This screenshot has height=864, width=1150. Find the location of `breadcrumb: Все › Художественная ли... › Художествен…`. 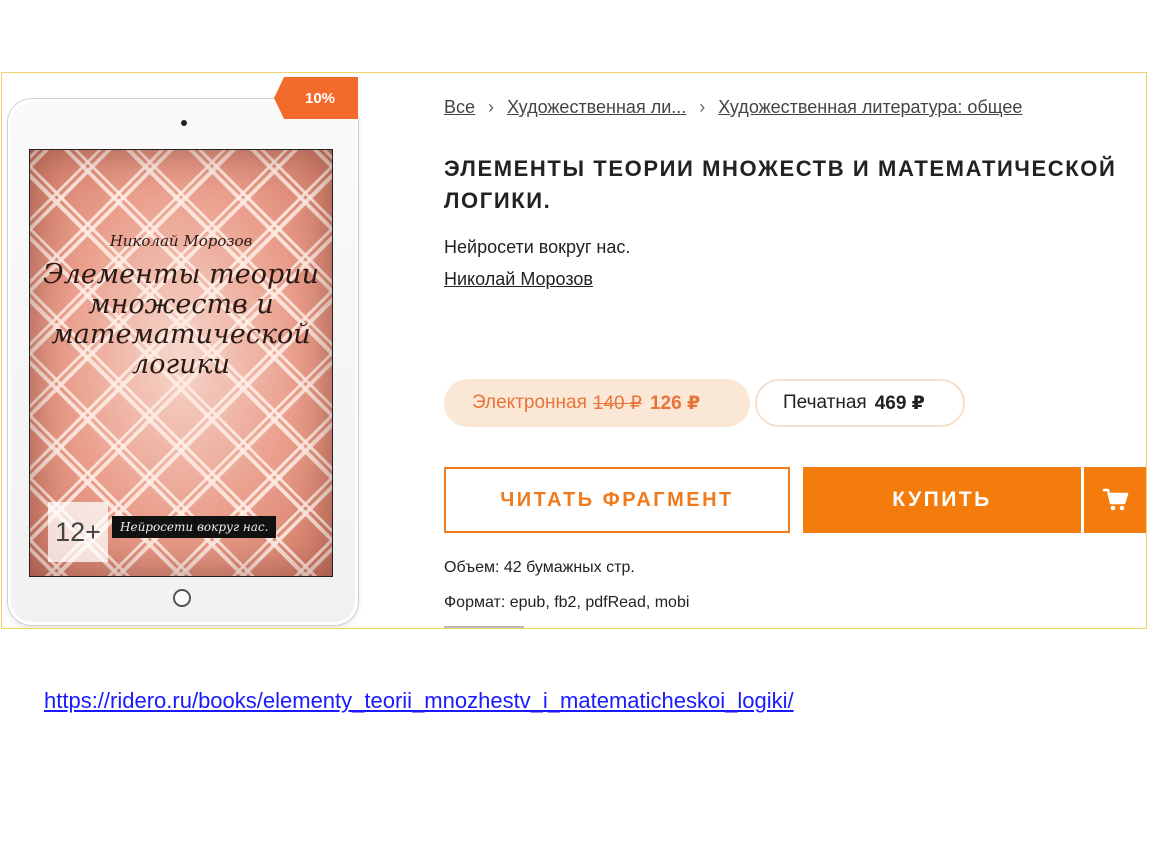

breadcrumb: Все › Художественная ли... › Художествен… is located at coordinates (733, 107).